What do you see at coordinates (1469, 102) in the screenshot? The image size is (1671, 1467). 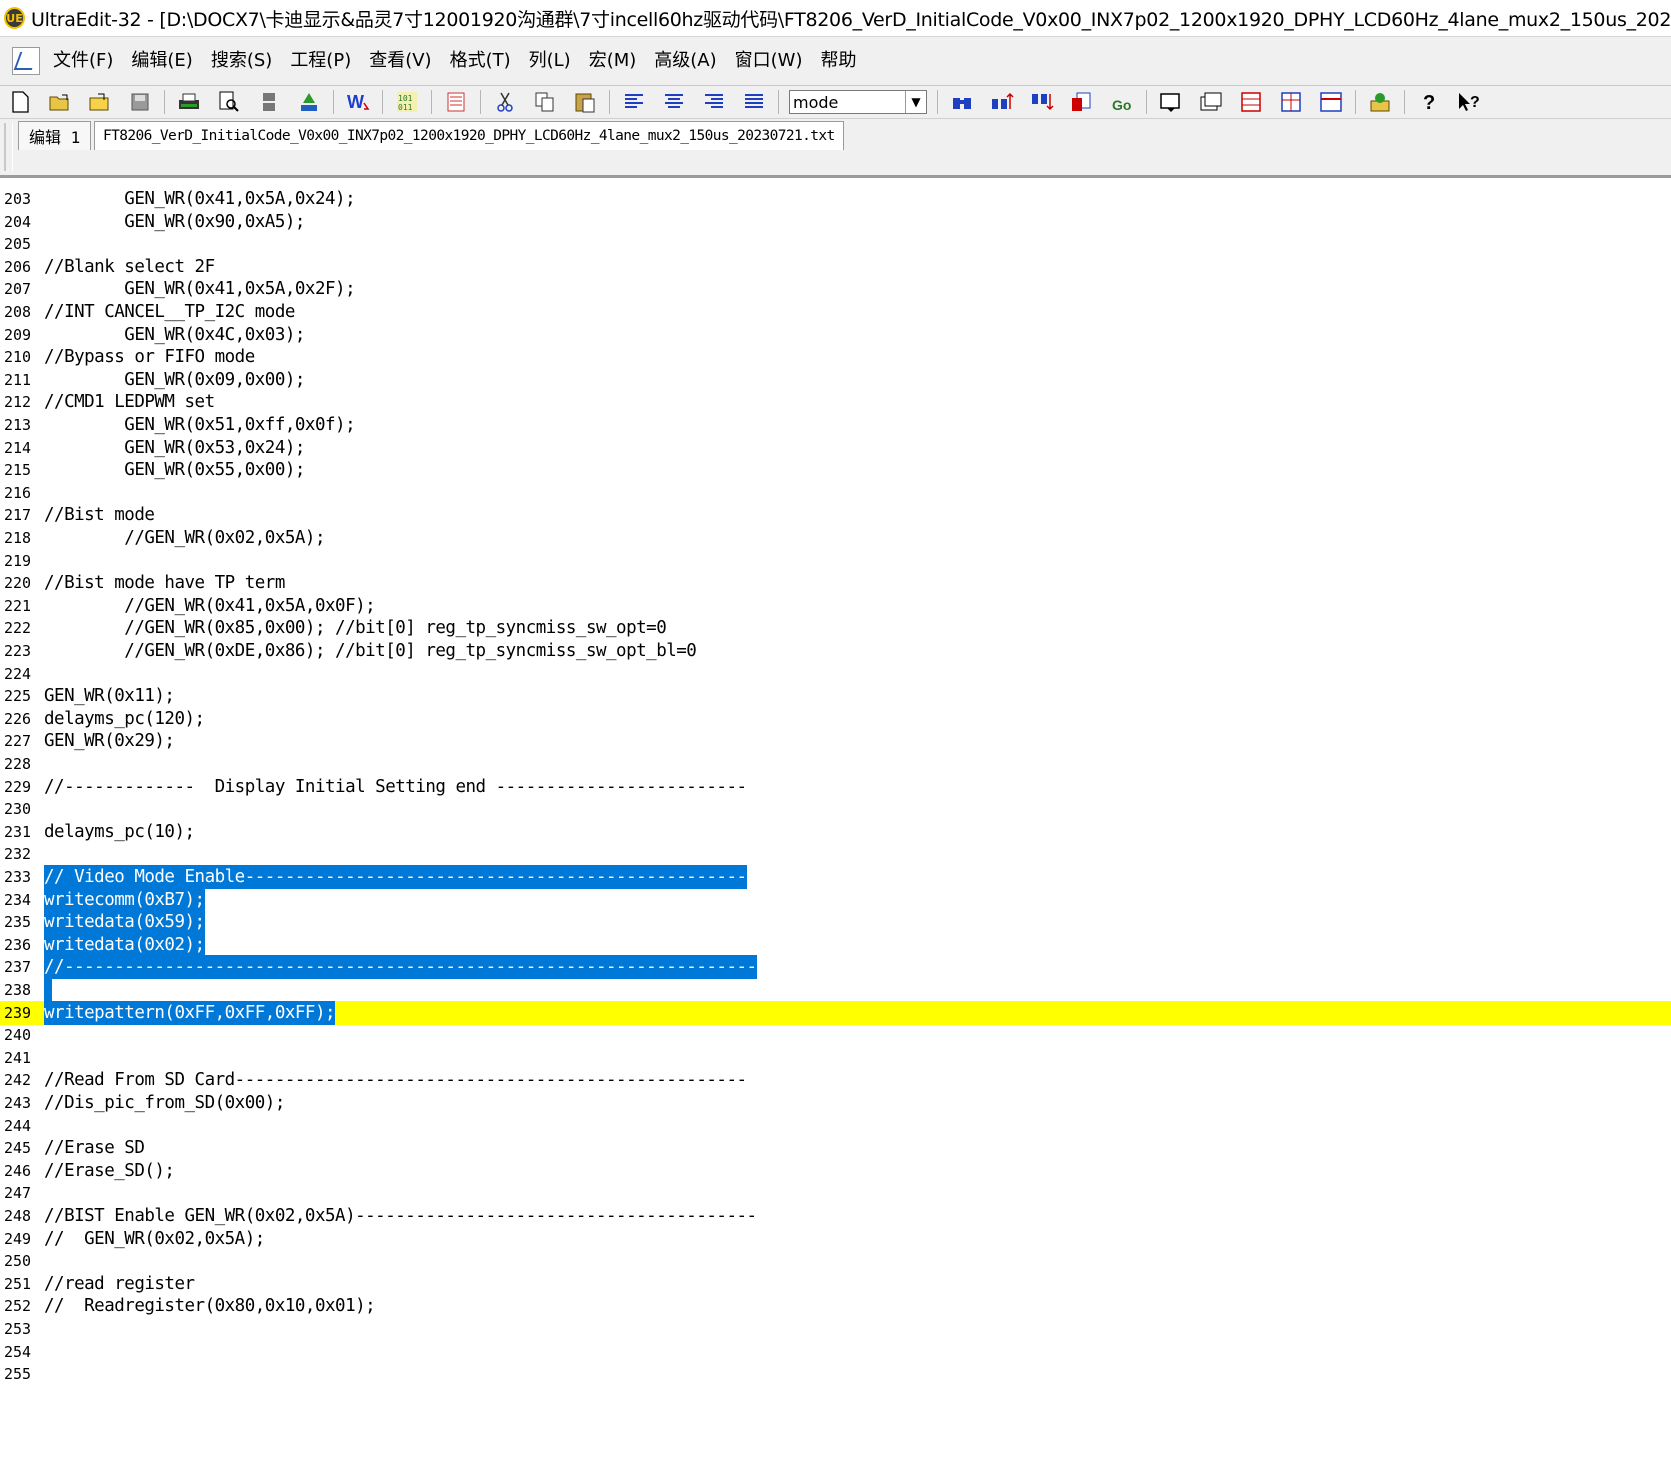 I see `context-help-icon: ?` at bounding box center [1469, 102].